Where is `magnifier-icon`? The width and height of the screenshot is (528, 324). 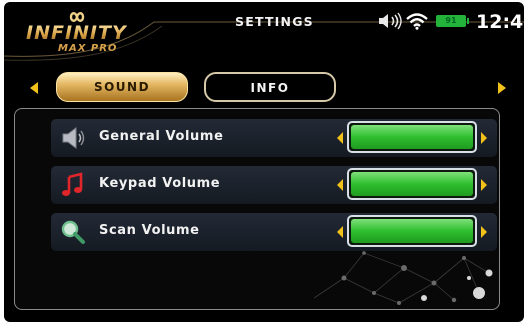 magnifier-icon is located at coordinates (73, 232).